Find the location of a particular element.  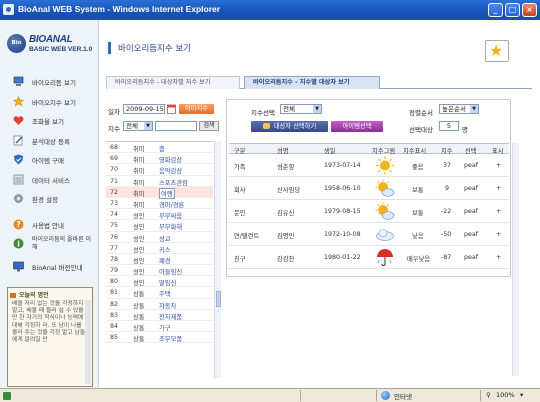

maximize-button: □ is located at coordinates (512, 10).